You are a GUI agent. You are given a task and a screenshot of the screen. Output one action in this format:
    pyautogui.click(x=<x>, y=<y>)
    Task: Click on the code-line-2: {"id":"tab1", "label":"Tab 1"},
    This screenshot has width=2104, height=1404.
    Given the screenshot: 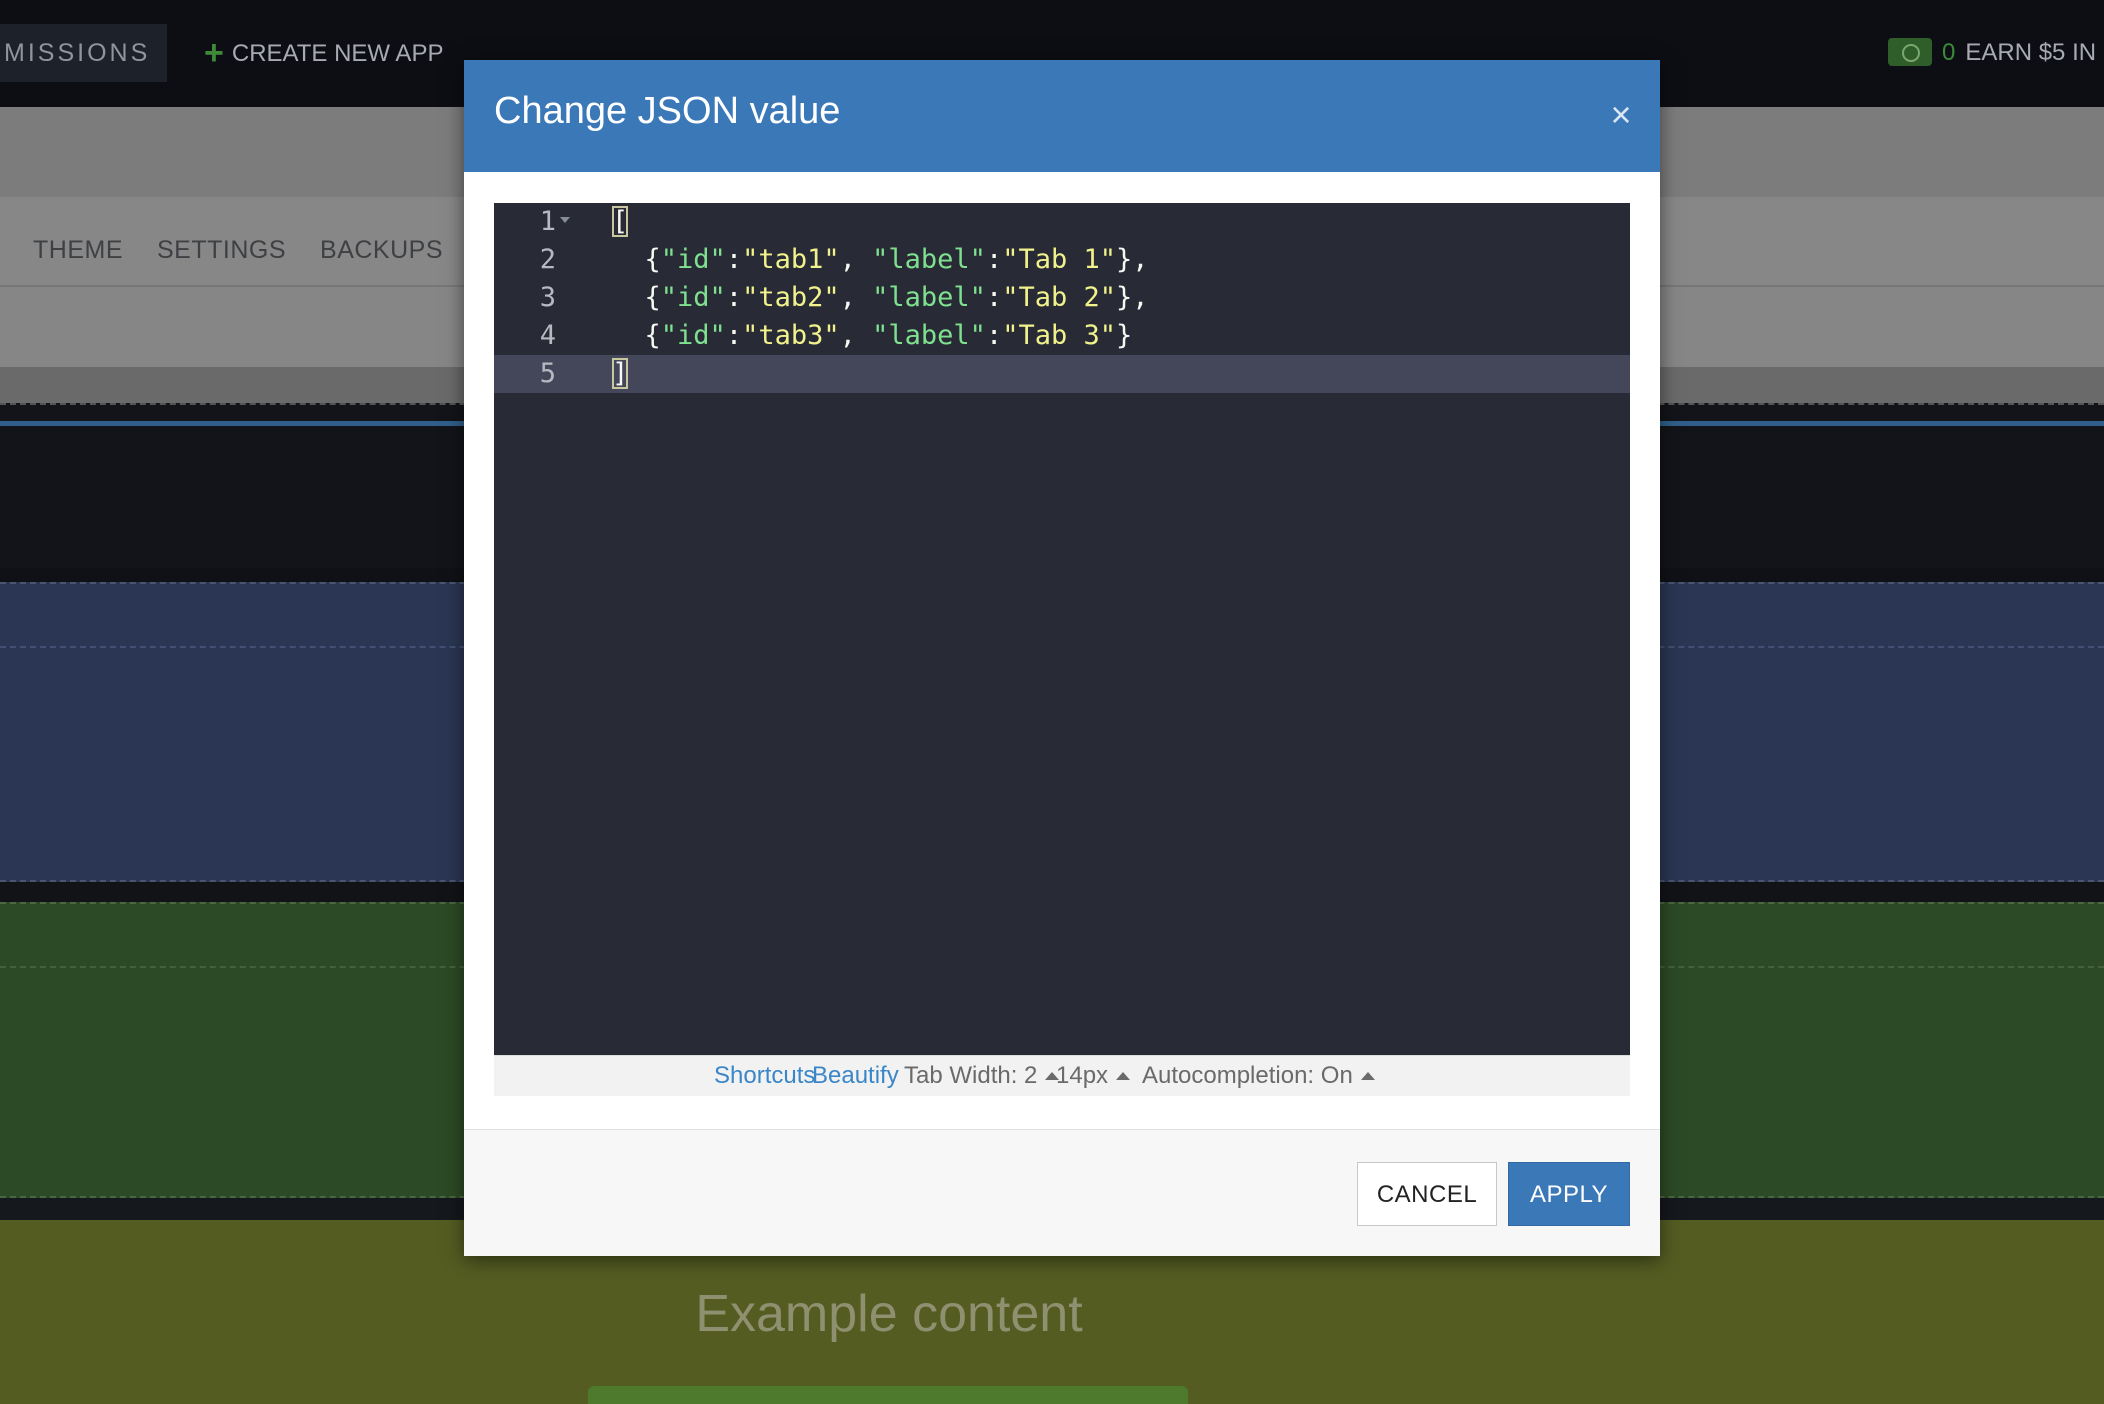 What is the action you would take?
    pyautogui.click(x=880, y=259)
    